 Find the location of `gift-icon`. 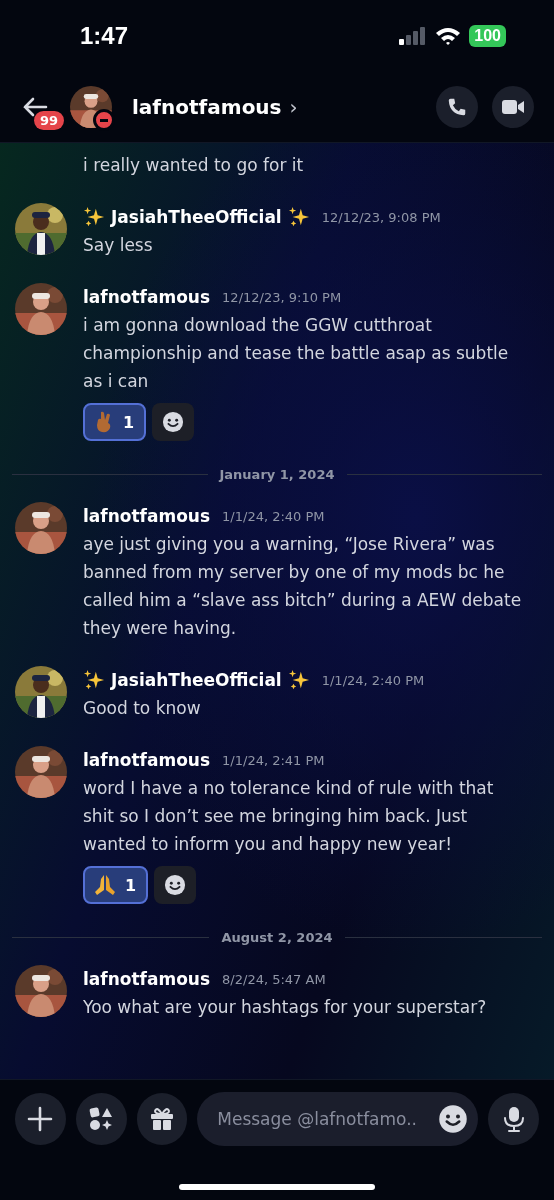

gift-icon is located at coordinates (161, 1119).